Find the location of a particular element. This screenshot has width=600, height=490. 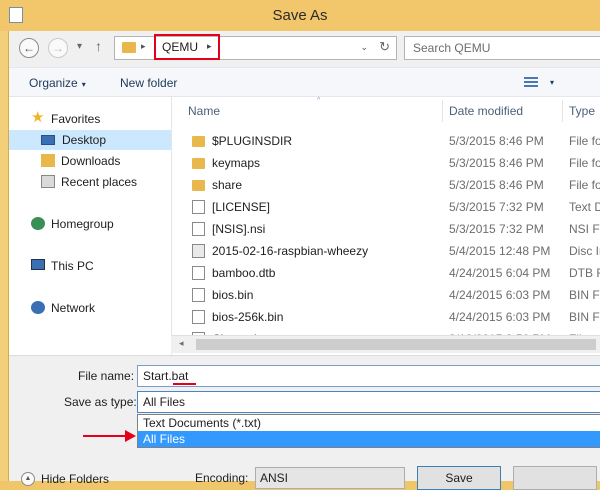

annotation-arrow is located at coordinates (105, 436).